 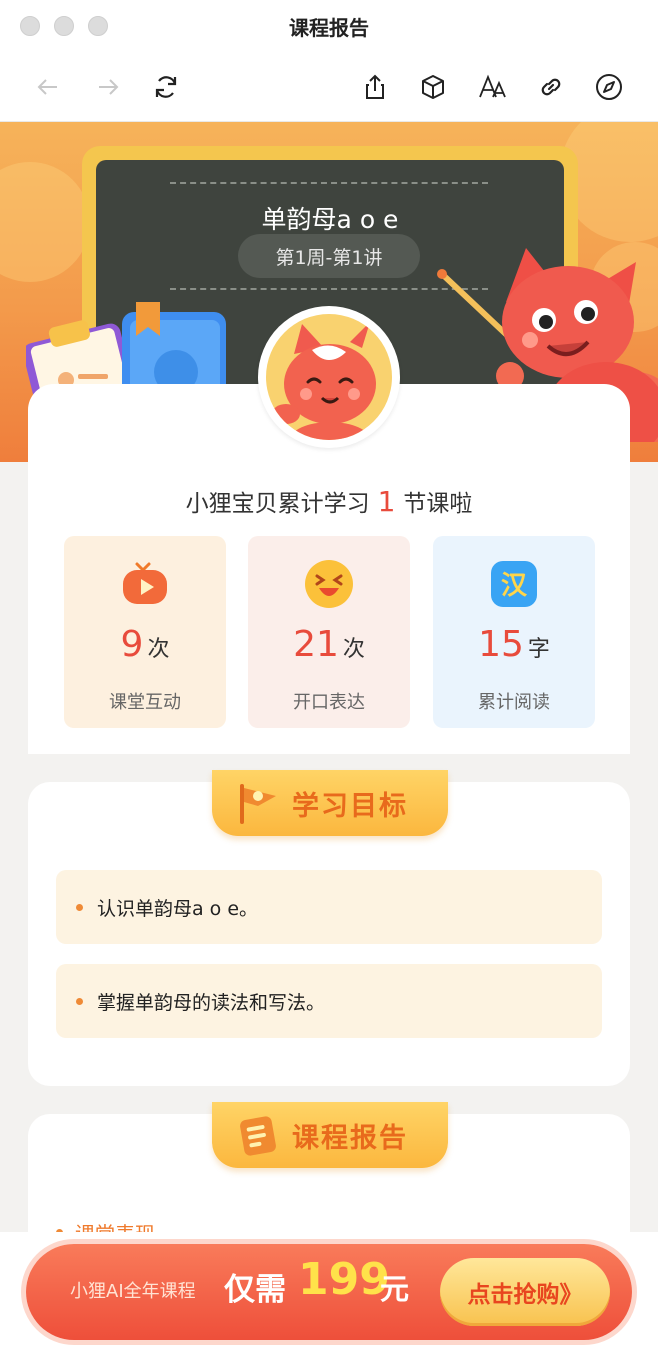 What do you see at coordinates (145, 644) in the screenshot?
I see `stat-interaction-value: 9次` at bounding box center [145, 644].